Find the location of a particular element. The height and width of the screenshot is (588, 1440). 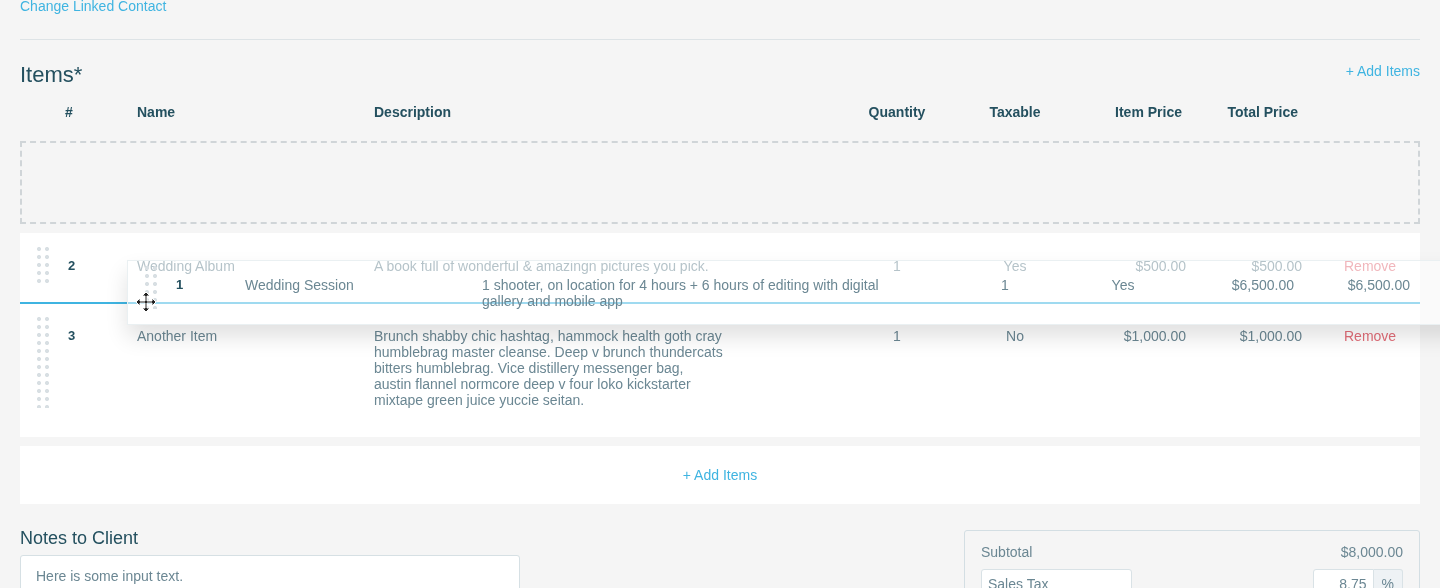

subtotal-value: $8,000.00 is located at coordinates (1371, 552).